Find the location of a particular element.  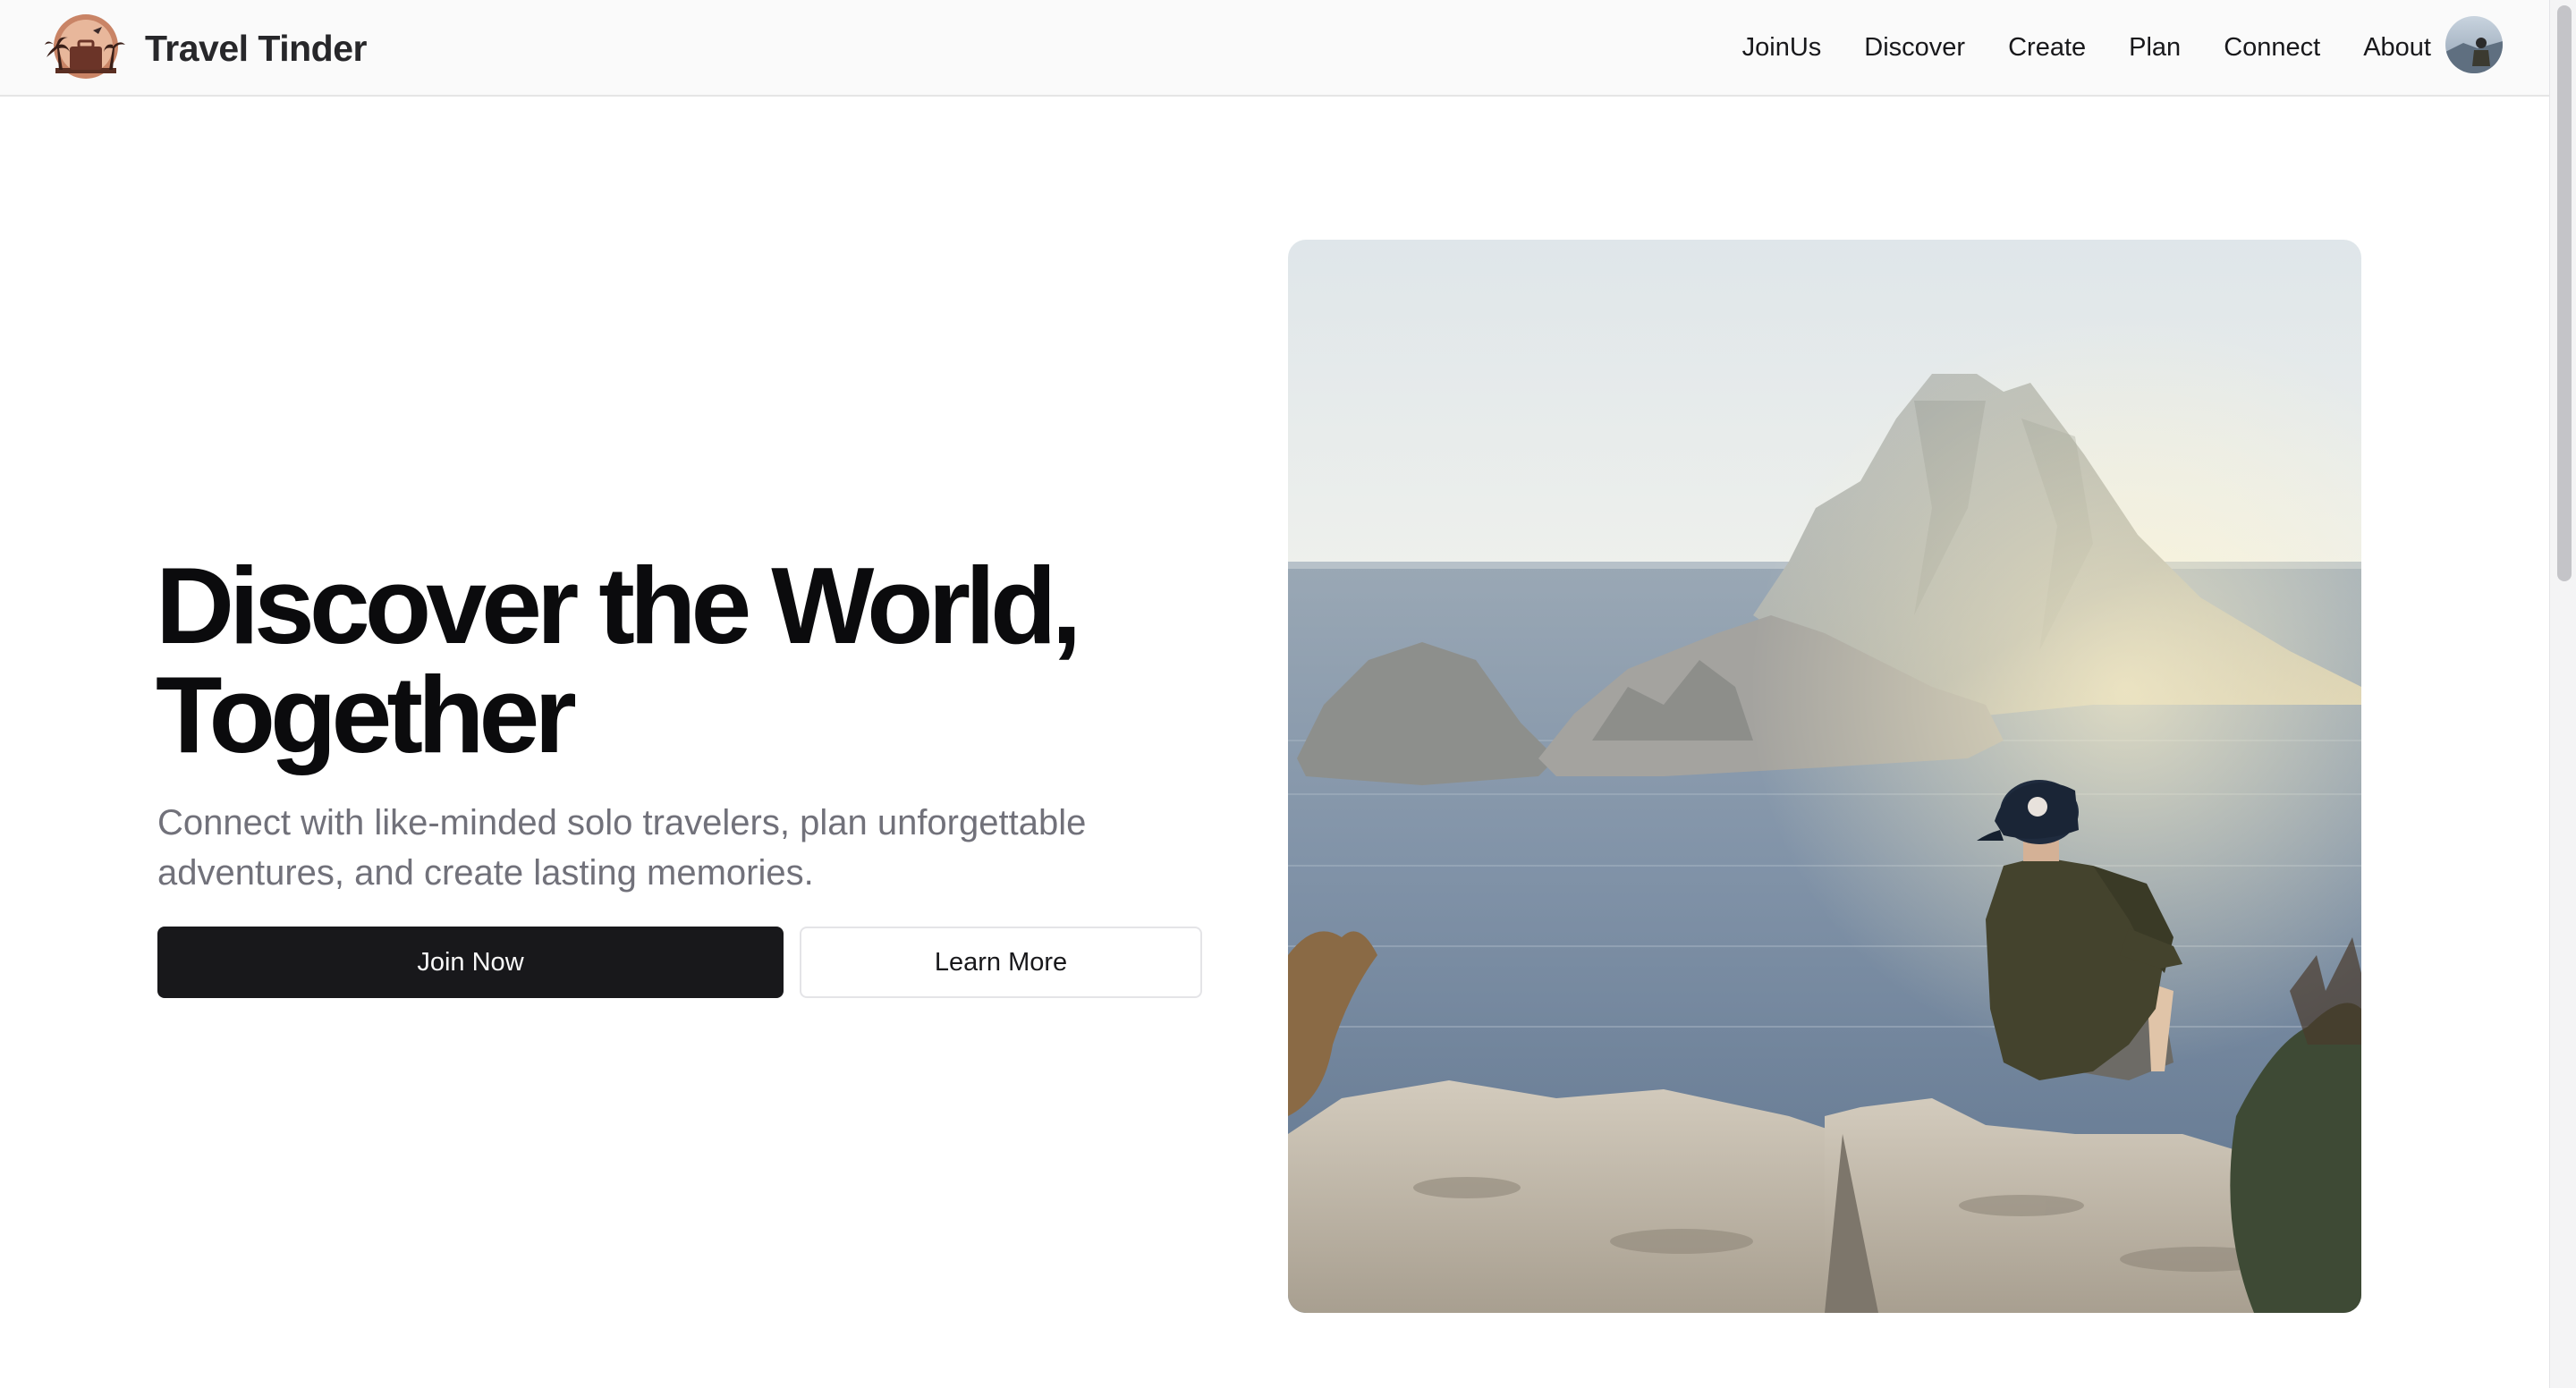

join-now-button: Join Now is located at coordinates (470, 963).